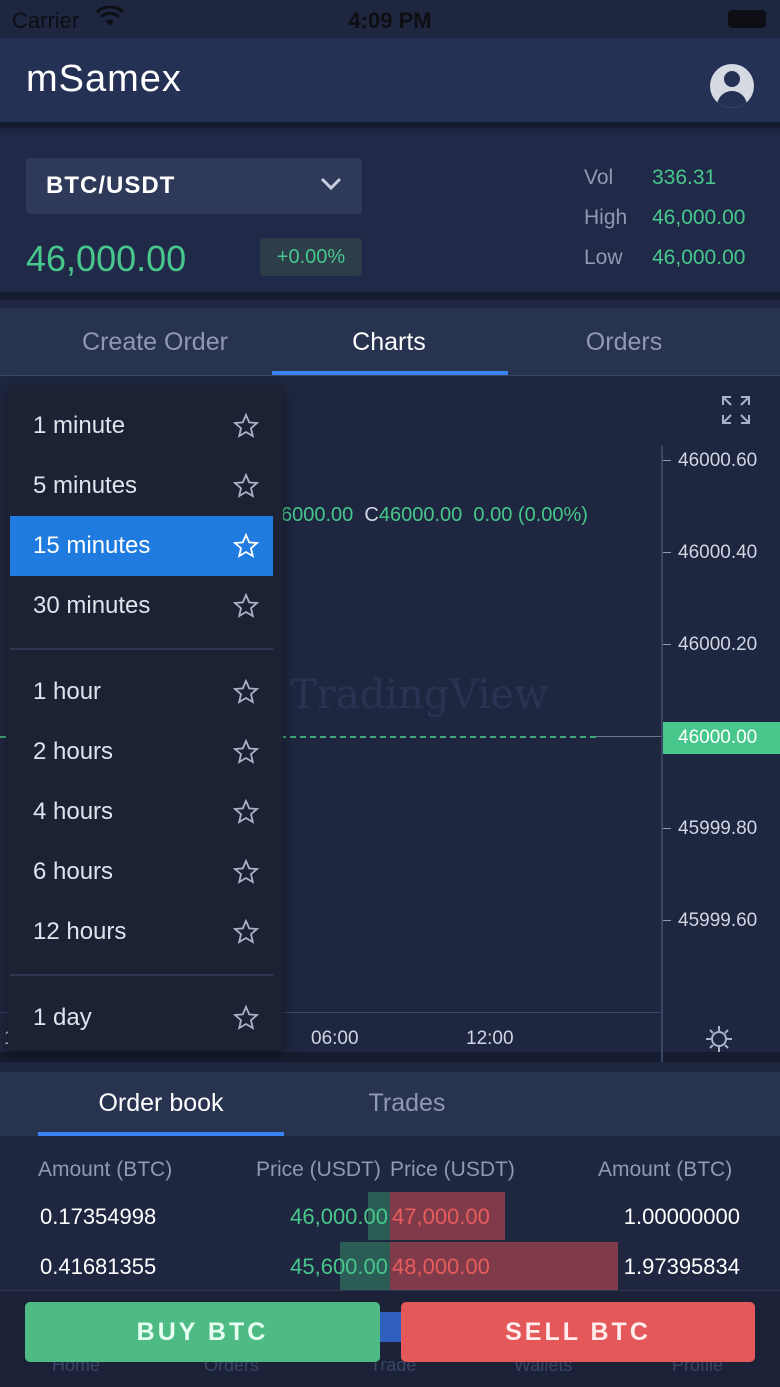 This screenshot has width=780, height=1387. I want to click on ask-price: 48,000.00, so click(441, 1266).